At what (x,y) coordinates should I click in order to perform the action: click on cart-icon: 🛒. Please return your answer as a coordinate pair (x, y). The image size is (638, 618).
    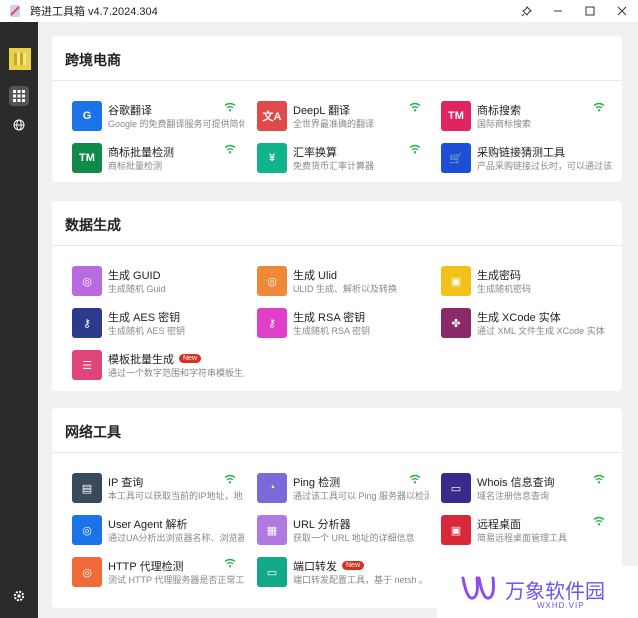
    Looking at the image, I should click on (456, 158).